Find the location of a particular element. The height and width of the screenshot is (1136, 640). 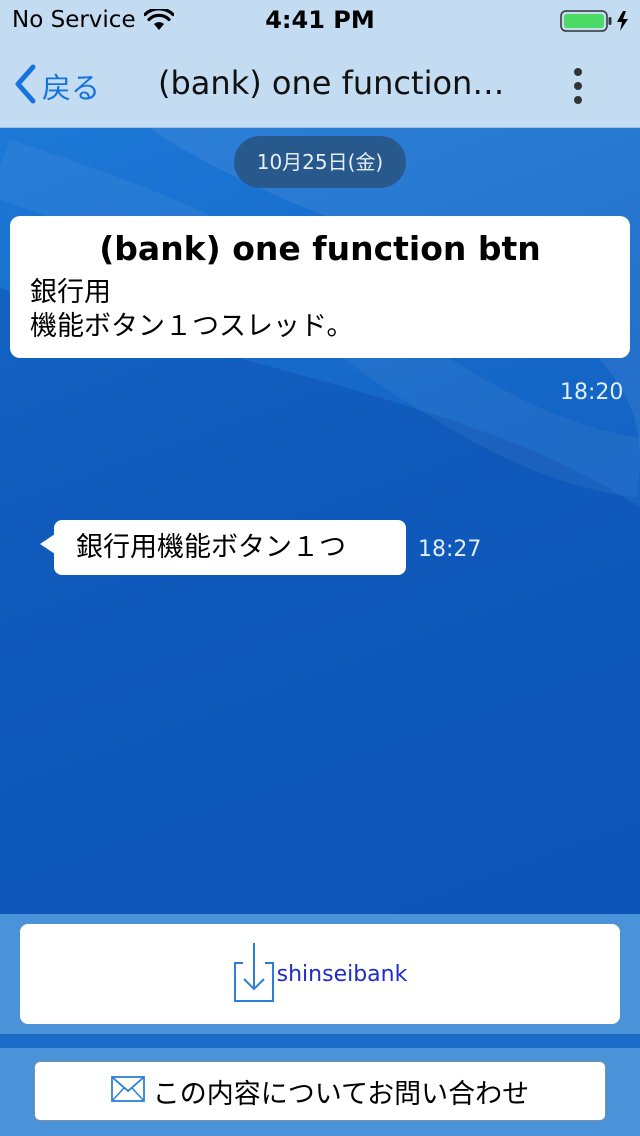

shinseibank-label: shinseibank is located at coordinates (342, 974).